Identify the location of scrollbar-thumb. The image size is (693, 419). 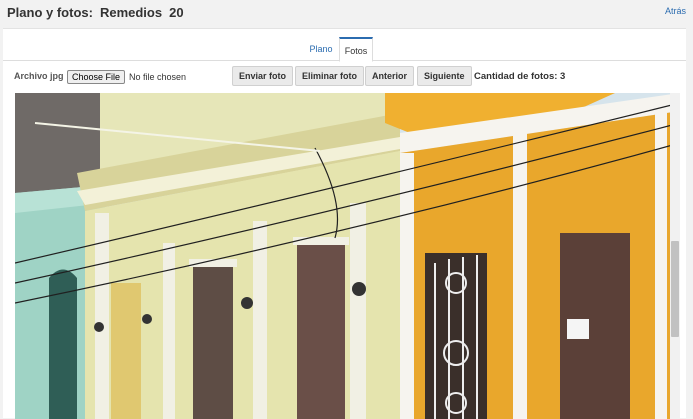
(675, 289).